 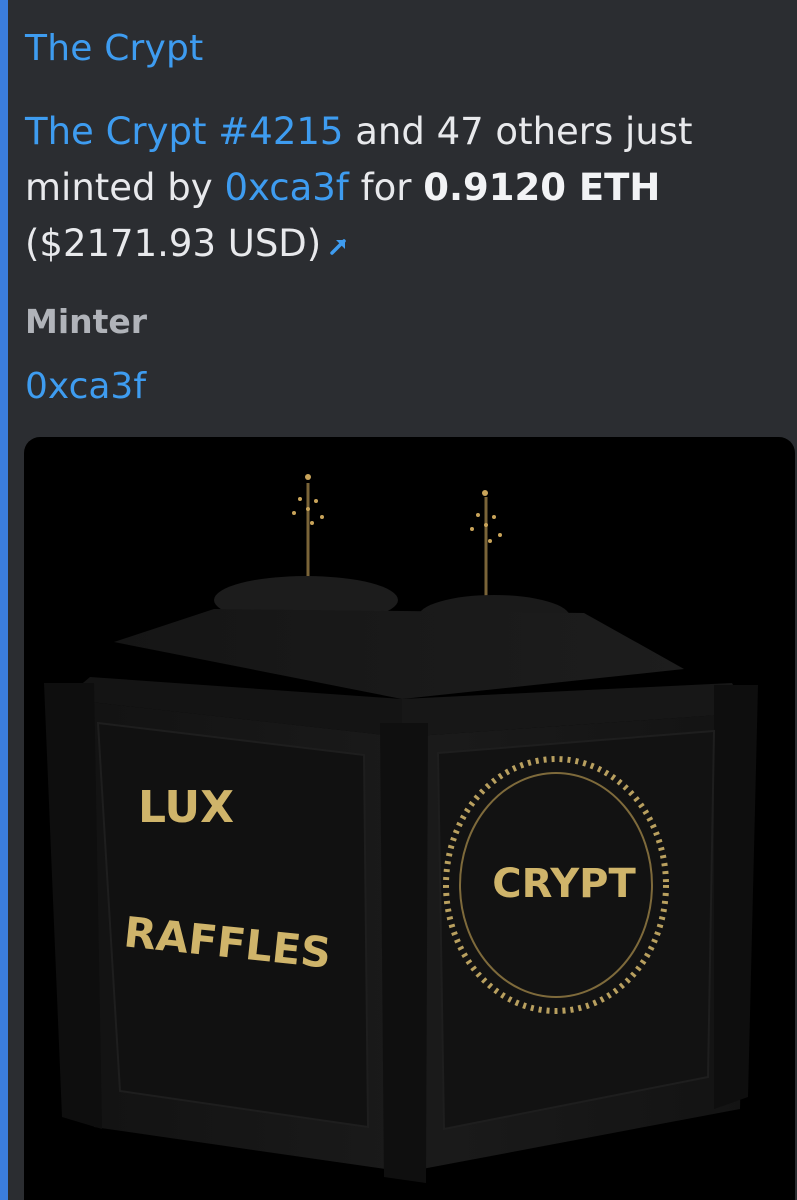 What do you see at coordinates (339, 246) in the screenshot?
I see `external-link-arrow-icon` at bounding box center [339, 246].